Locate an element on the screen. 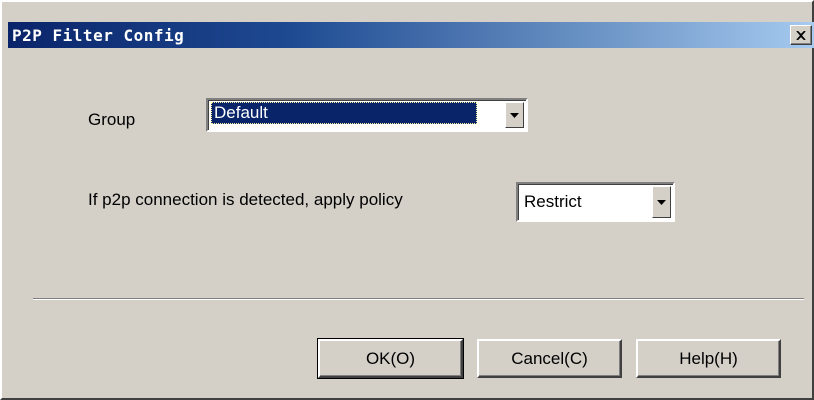 The height and width of the screenshot is (400, 814). title-bar: P2P Filter Config is located at coordinates (411, 35).